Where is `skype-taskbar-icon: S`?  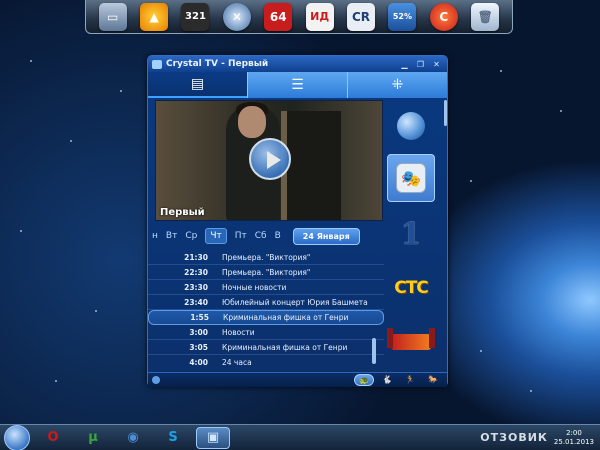
skype-taskbar-icon: S is located at coordinates (173, 438).